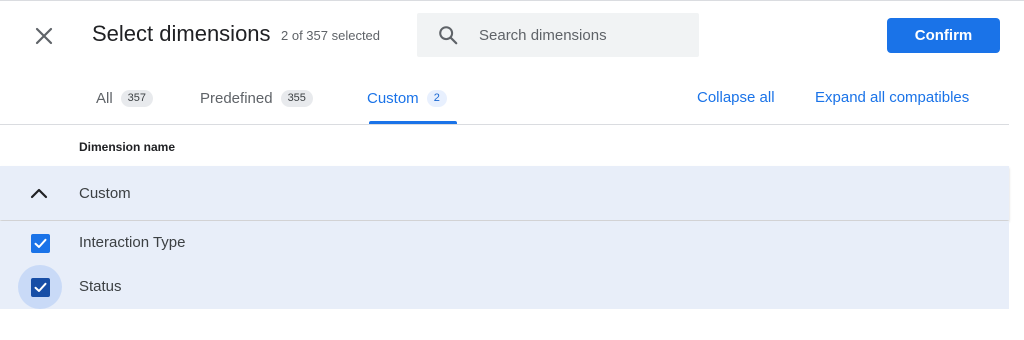  What do you see at coordinates (100, 286) in the screenshot?
I see `item-label: Status` at bounding box center [100, 286].